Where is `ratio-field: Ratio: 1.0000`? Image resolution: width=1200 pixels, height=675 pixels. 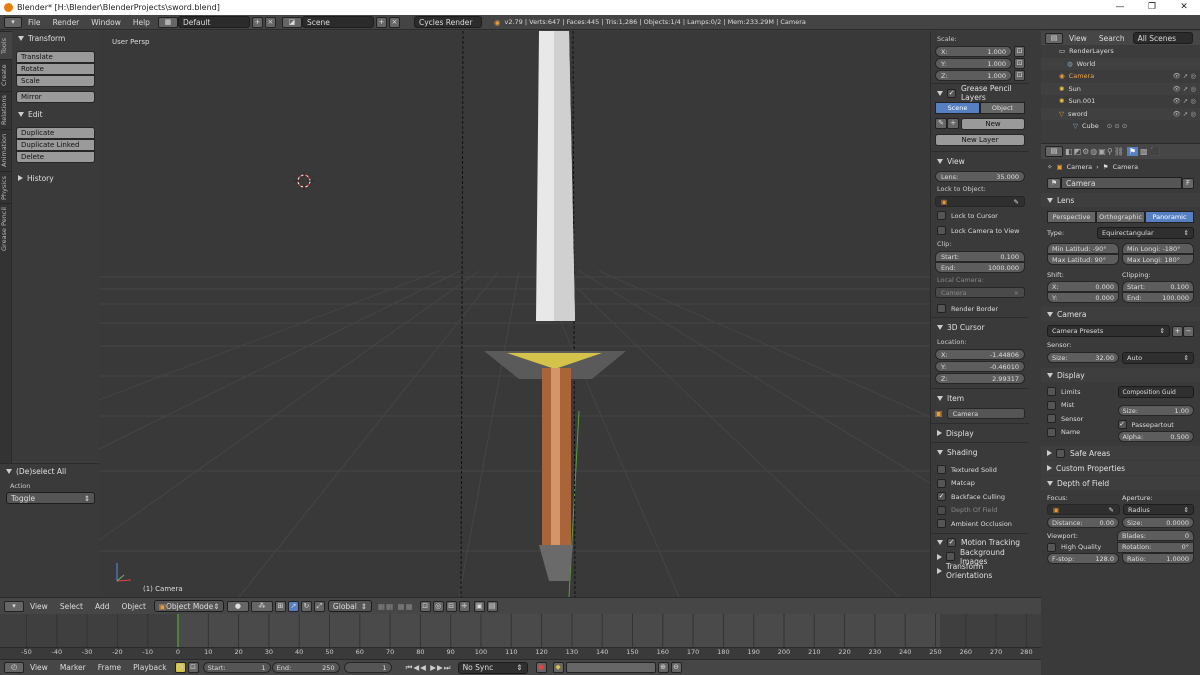 ratio-field: Ratio: 1.0000 is located at coordinates (1158, 558).